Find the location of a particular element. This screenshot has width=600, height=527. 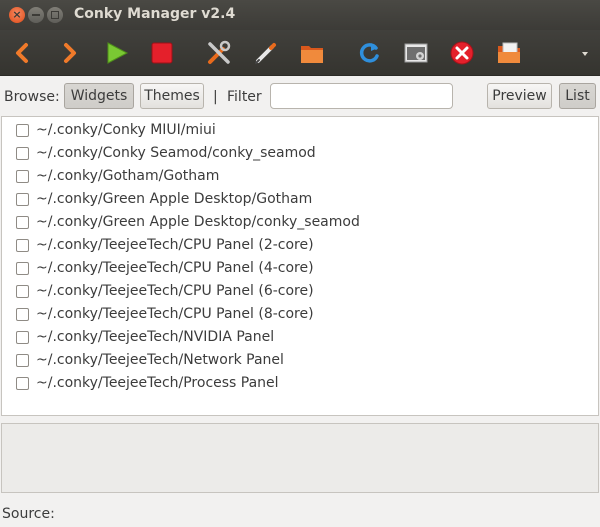

list-item: ~/.conky/TeejeeTech/CPU Panel (6-core) is located at coordinates (165, 291).